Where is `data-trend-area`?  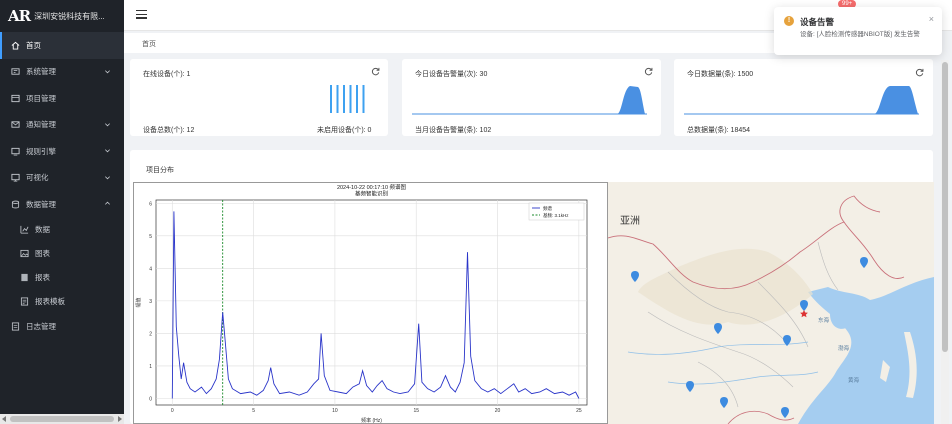
data-trend-area is located at coordinates (801, 100).